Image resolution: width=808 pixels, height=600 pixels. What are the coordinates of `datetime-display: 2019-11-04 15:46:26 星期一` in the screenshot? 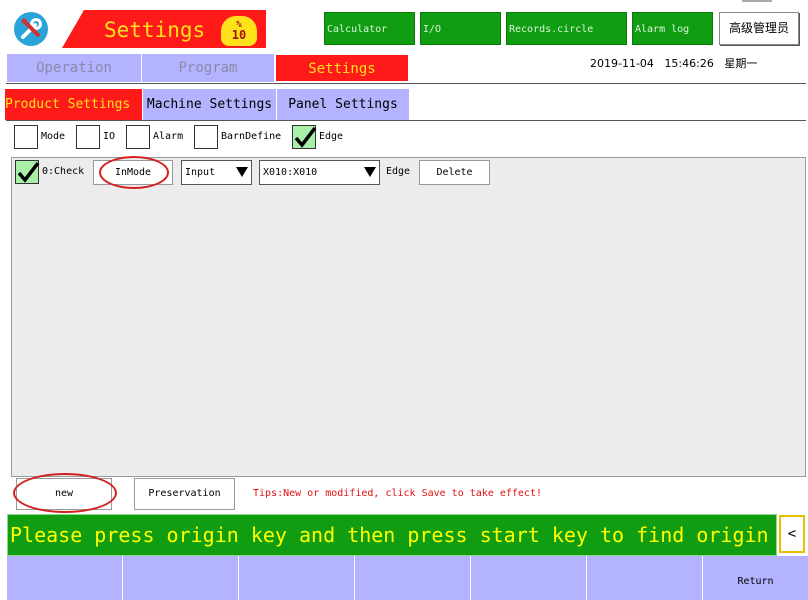 It's located at (673, 63).